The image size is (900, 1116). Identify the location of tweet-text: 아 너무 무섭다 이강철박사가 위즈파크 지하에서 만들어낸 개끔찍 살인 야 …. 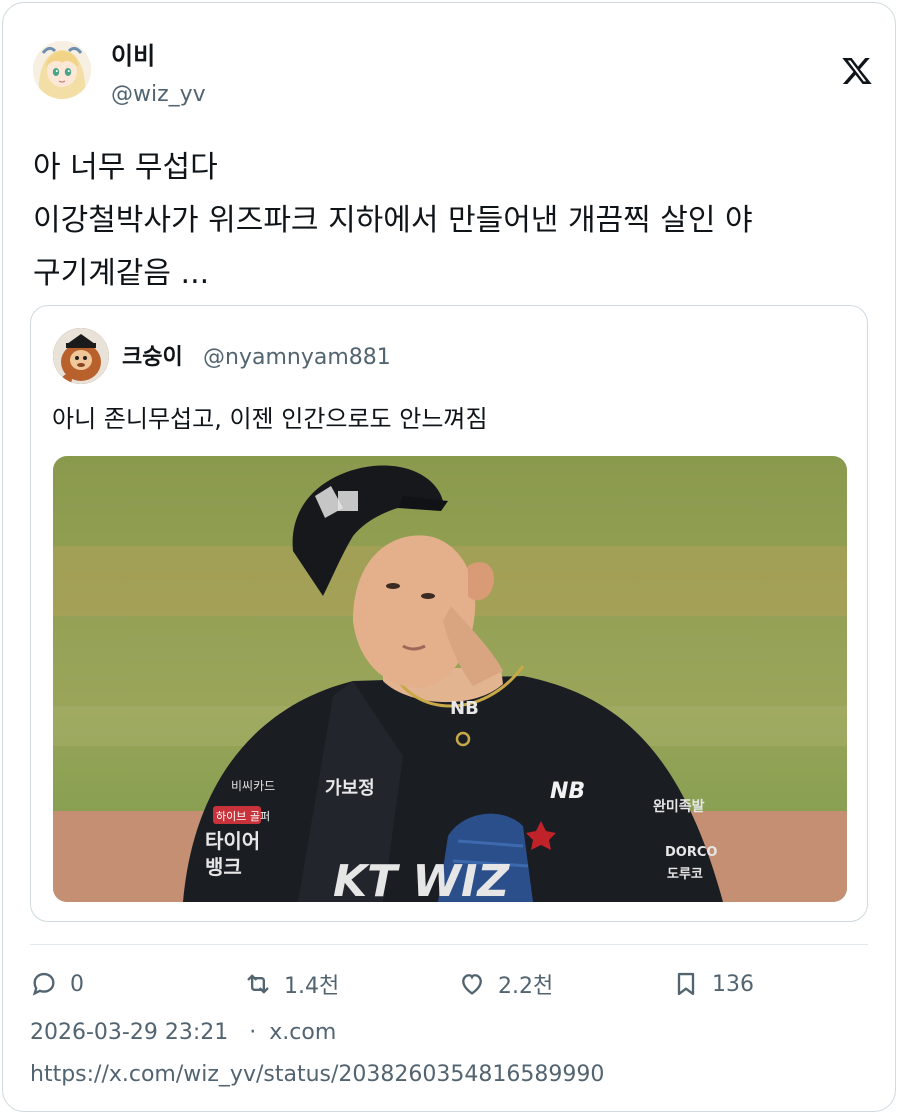
(455, 220).